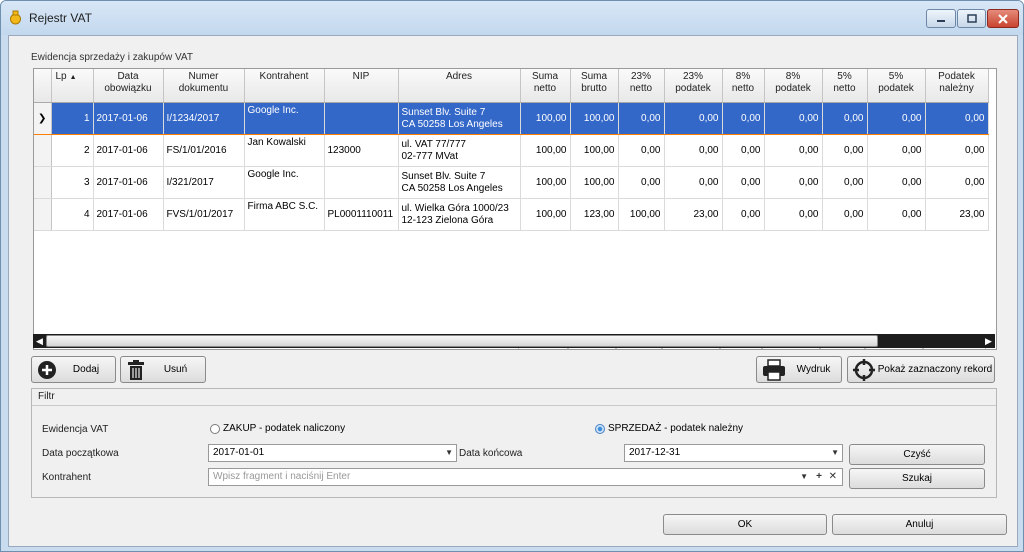  What do you see at coordinates (988, 341) in the screenshot?
I see `scroll-right-icon: ▶` at bounding box center [988, 341].